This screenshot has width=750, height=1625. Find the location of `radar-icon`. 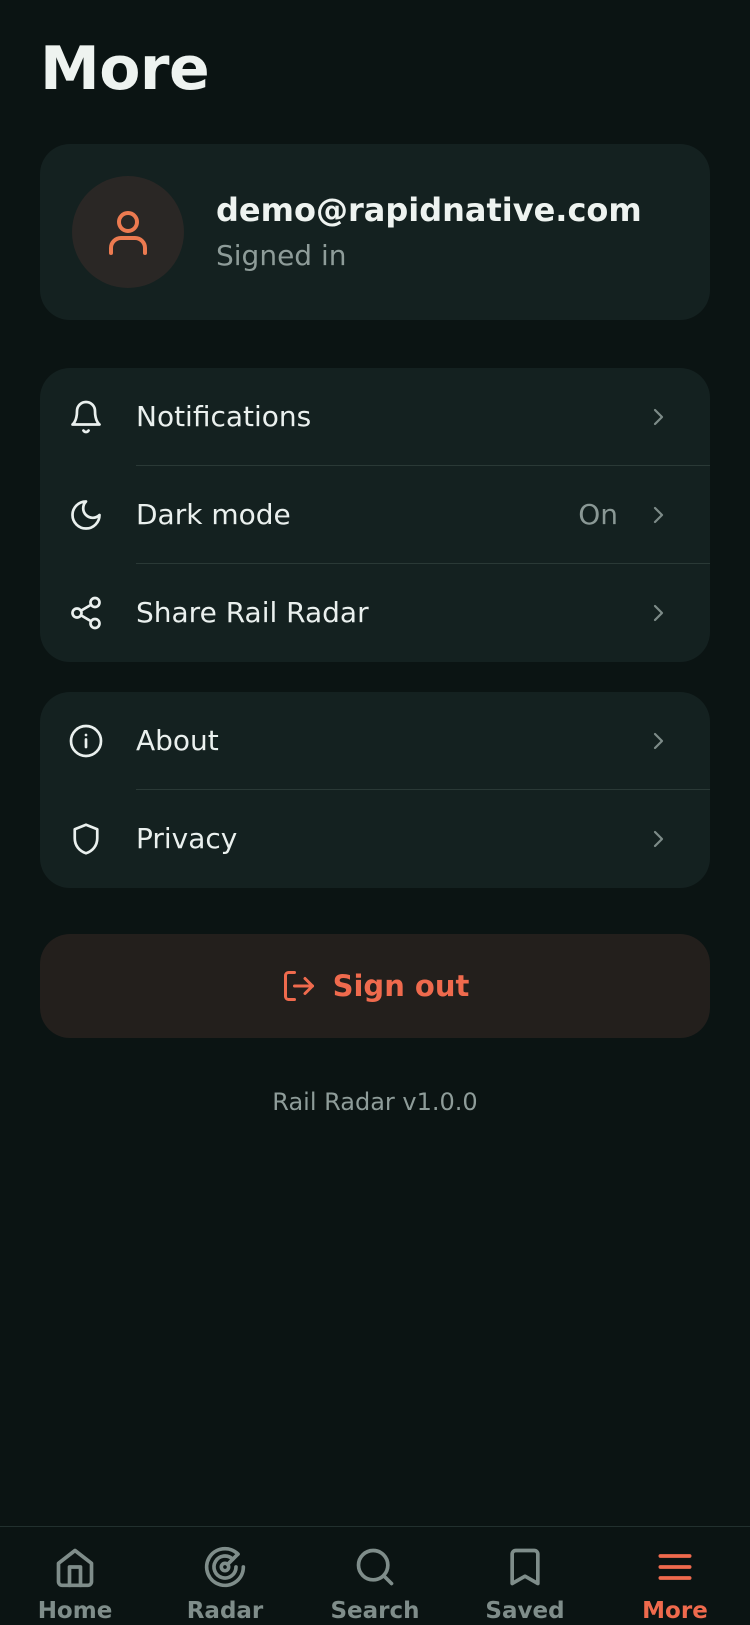

radar-icon is located at coordinates (225, 1567).